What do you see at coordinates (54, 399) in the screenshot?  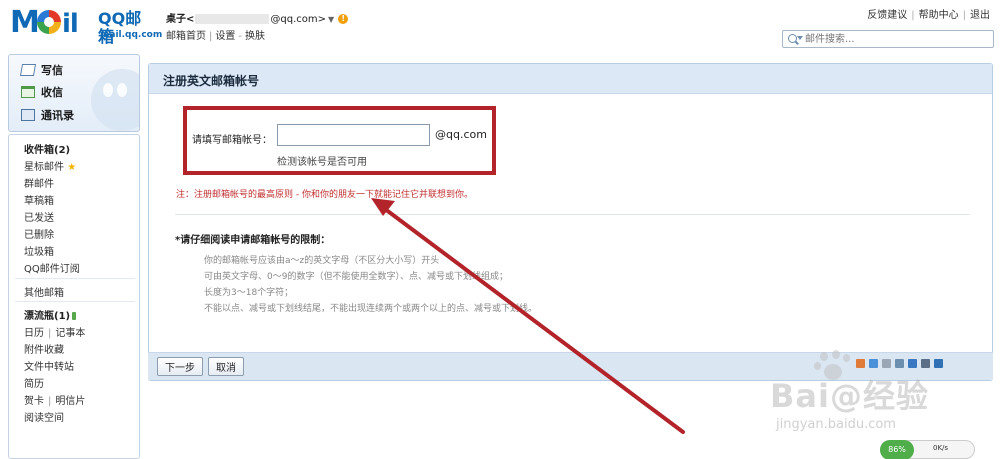 I see `cards-postcards-row: 贺卡 | 明信片` at bounding box center [54, 399].